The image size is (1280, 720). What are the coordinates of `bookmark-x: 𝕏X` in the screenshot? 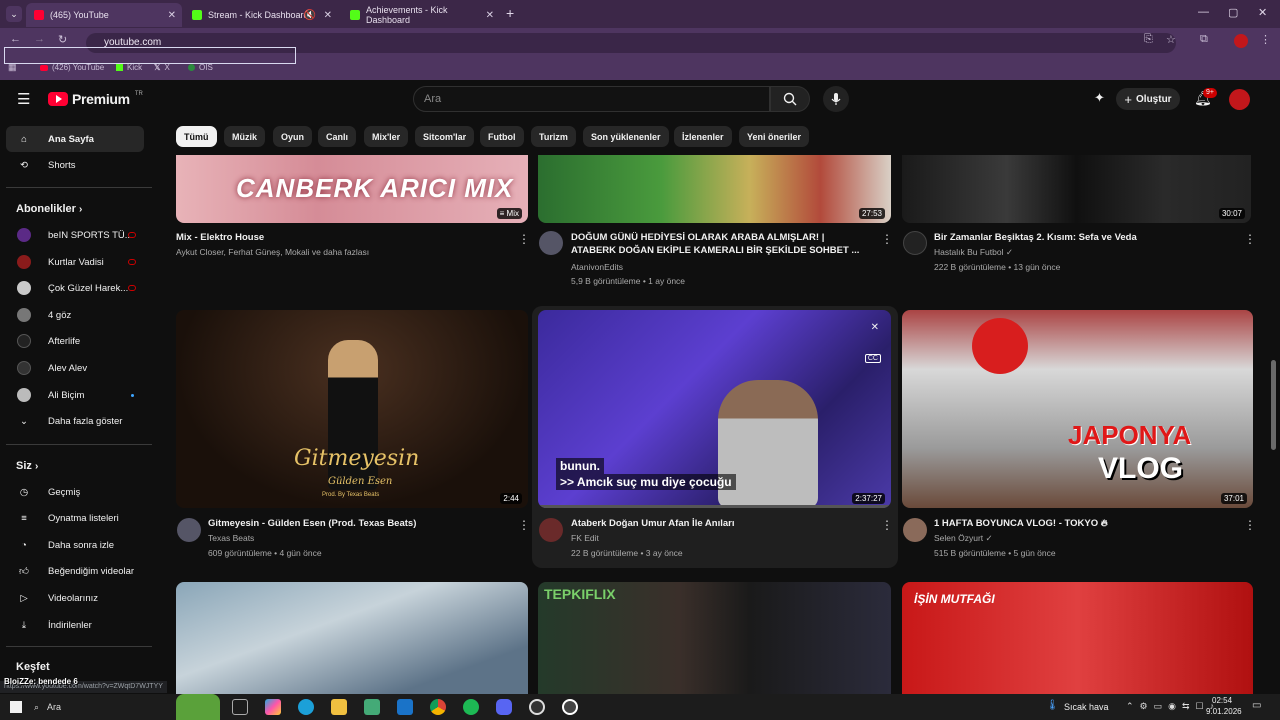 It's located at (162, 67).